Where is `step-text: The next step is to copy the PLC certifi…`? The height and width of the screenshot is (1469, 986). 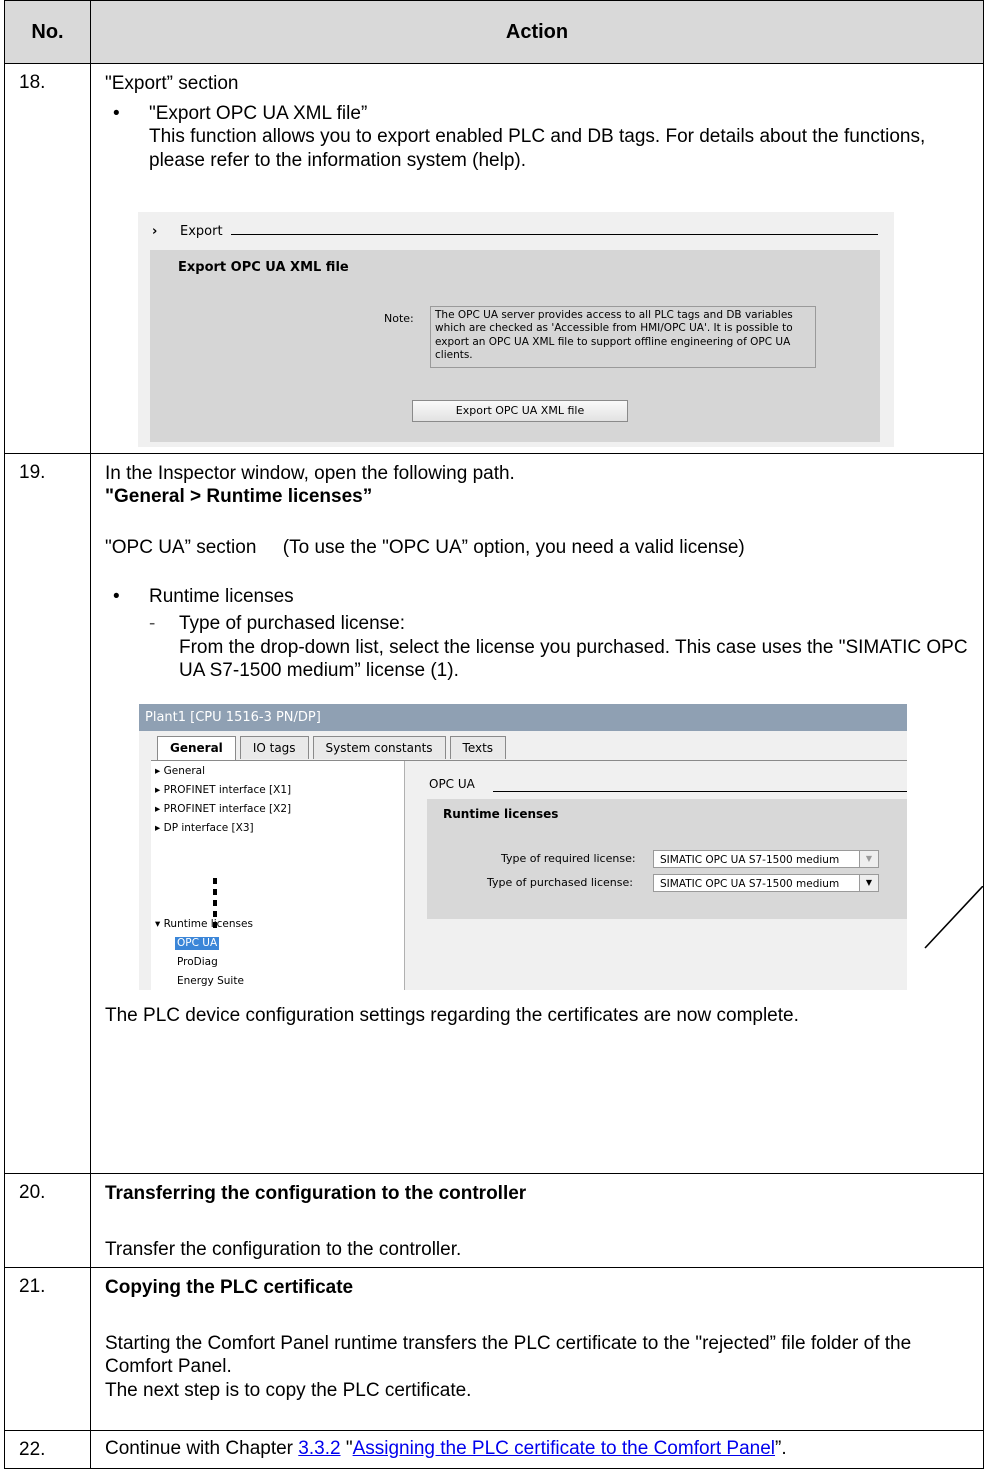 step-text: The next step is to copy the PLC certifi… is located at coordinates (539, 1390).